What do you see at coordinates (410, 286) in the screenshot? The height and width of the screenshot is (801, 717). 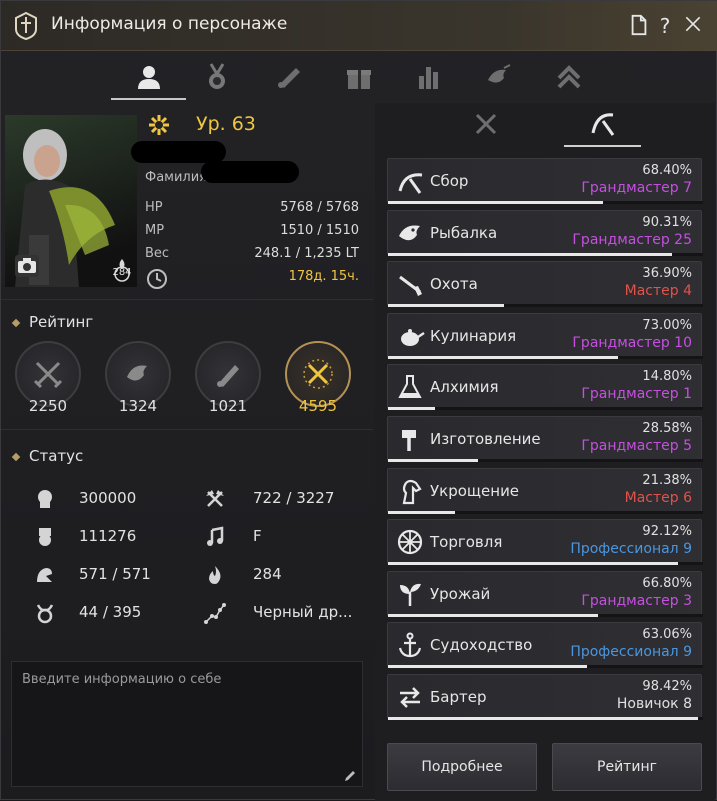 I see `rifle-icon` at bounding box center [410, 286].